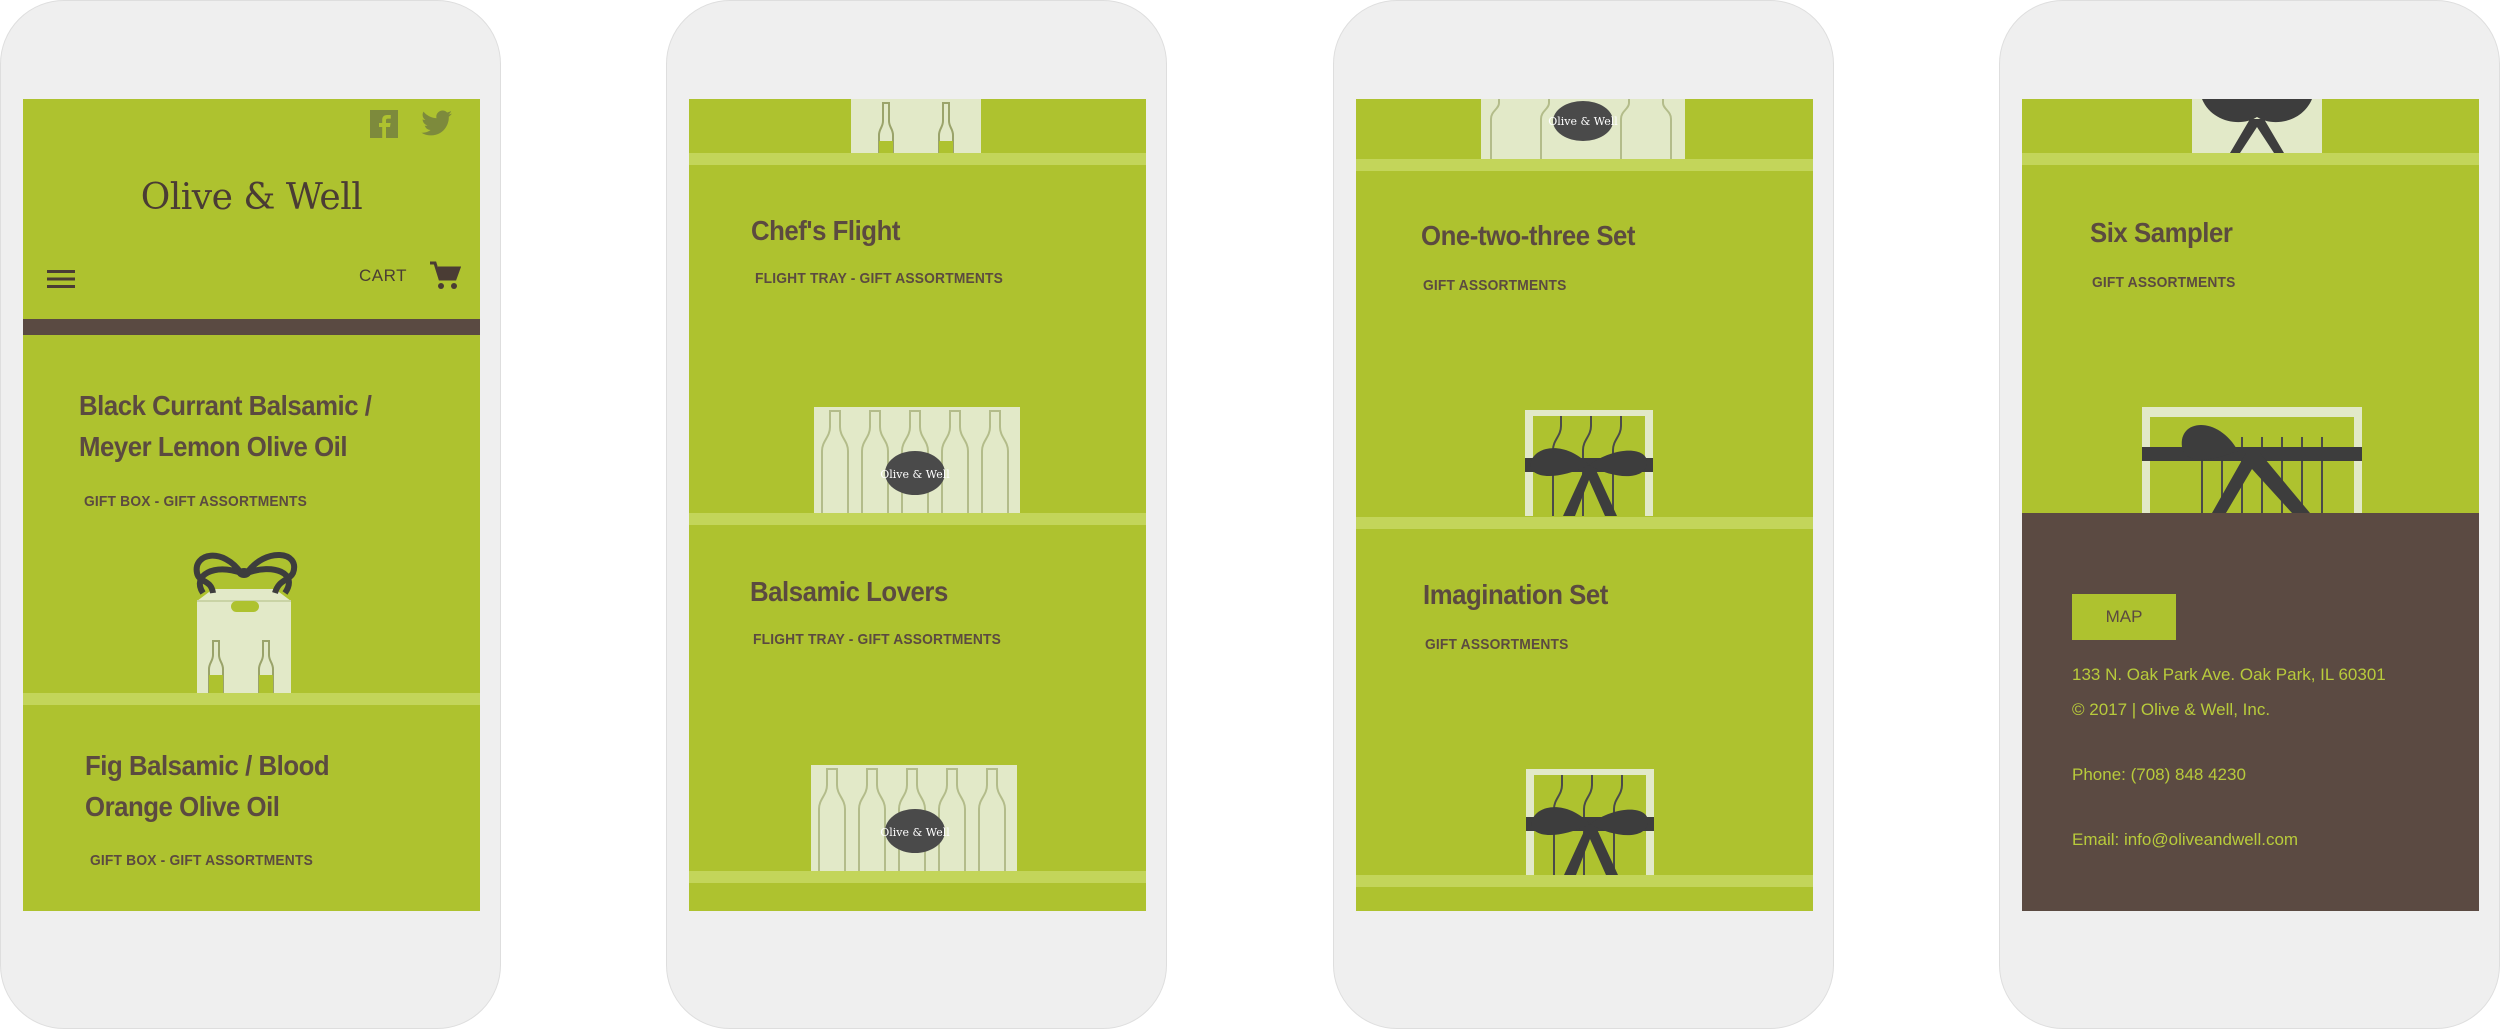 Image resolution: width=2501 pixels, height=1031 pixels. What do you see at coordinates (2161, 232) in the screenshot?
I see `product-title: Six Sampler` at bounding box center [2161, 232].